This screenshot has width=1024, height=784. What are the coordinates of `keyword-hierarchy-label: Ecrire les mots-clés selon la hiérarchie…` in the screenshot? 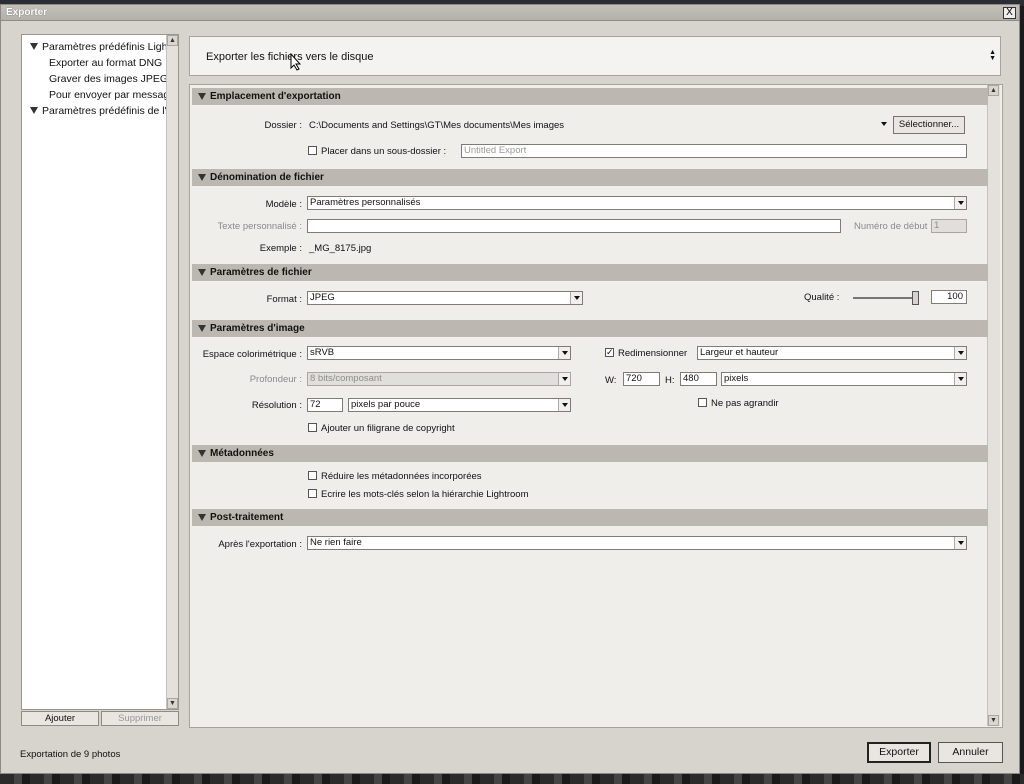 It's located at (425, 494).